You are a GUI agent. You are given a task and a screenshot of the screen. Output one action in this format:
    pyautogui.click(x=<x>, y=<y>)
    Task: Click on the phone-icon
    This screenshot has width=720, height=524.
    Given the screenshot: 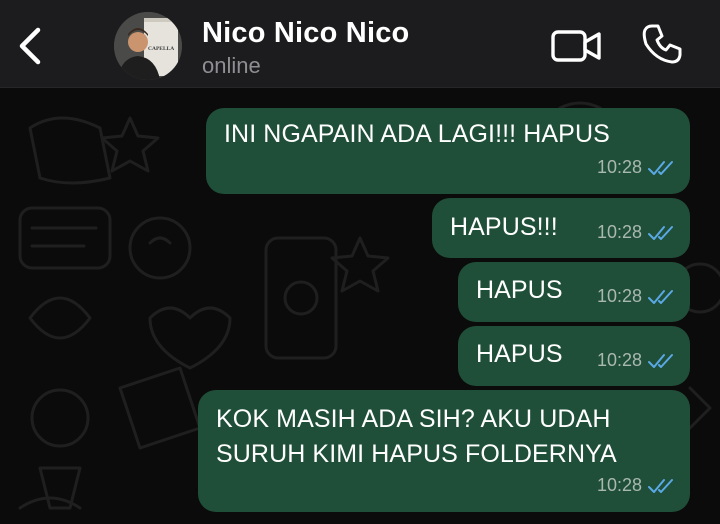 What is the action you would take?
    pyautogui.click(x=662, y=44)
    